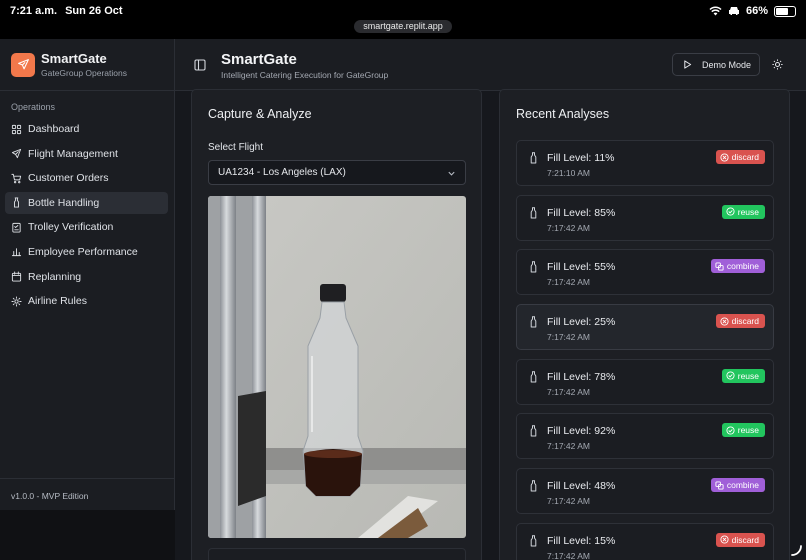 This screenshot has height=560, width=806. Describe the element at coordinates (94, 11) in the screenshot. I see `status-date: Sun 26 Oct` at that location.